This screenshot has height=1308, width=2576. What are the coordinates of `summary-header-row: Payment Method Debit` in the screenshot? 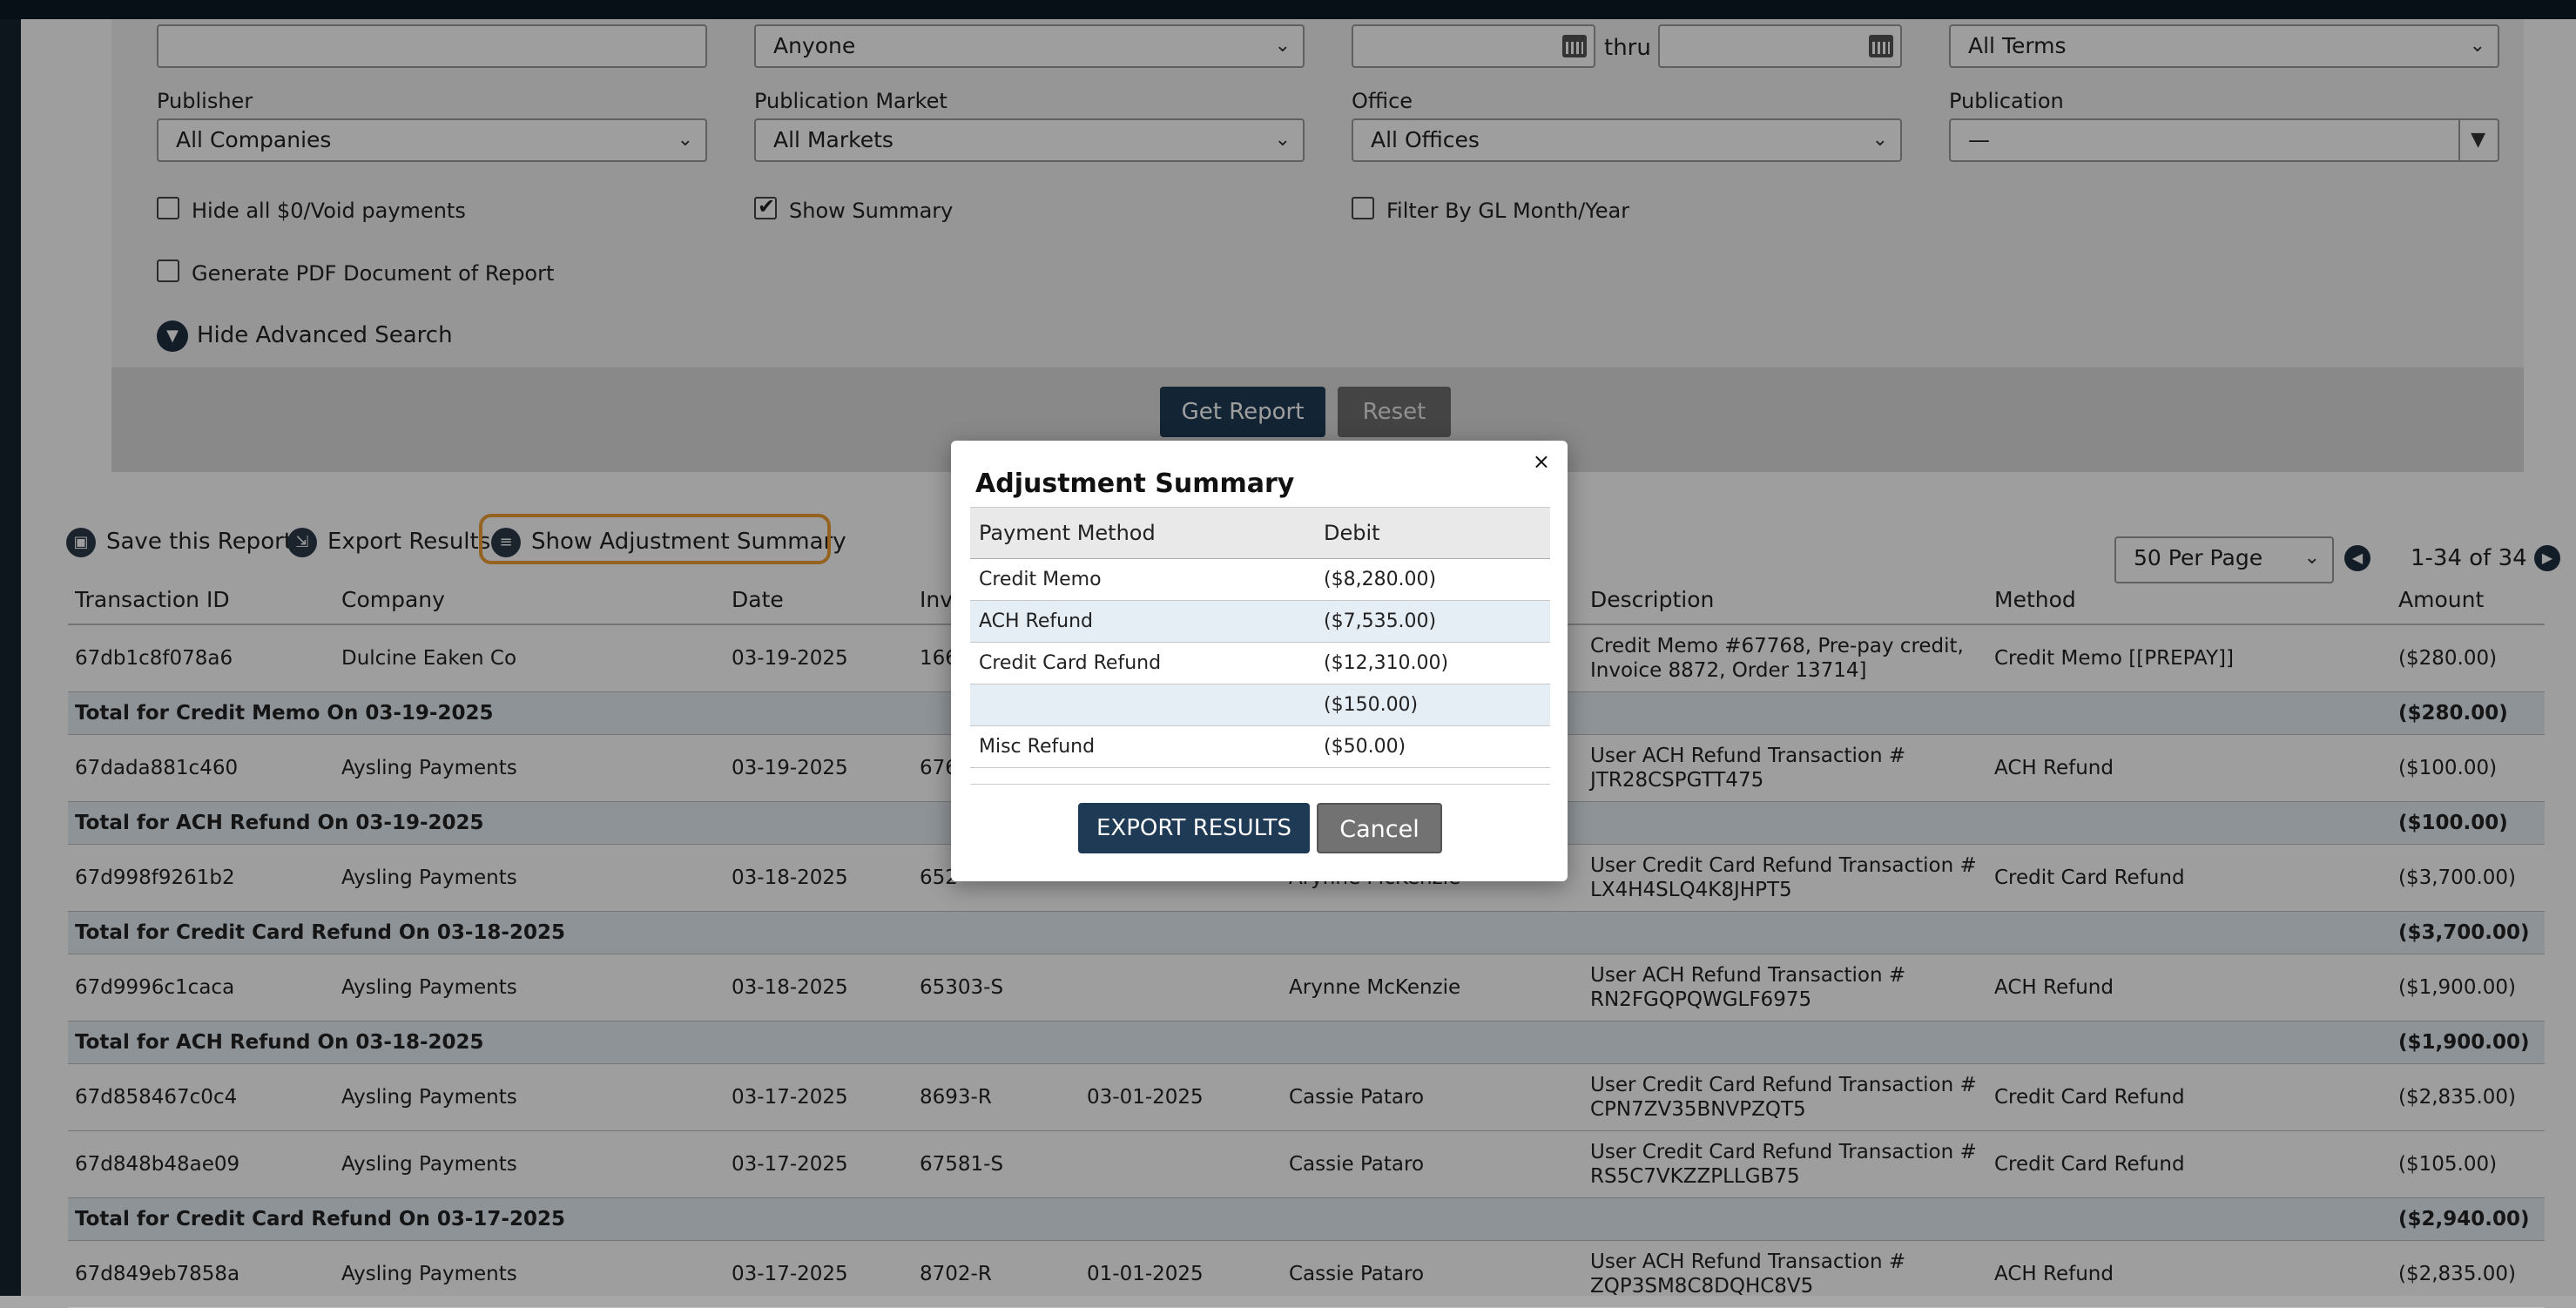 It's located at (1260, 533).